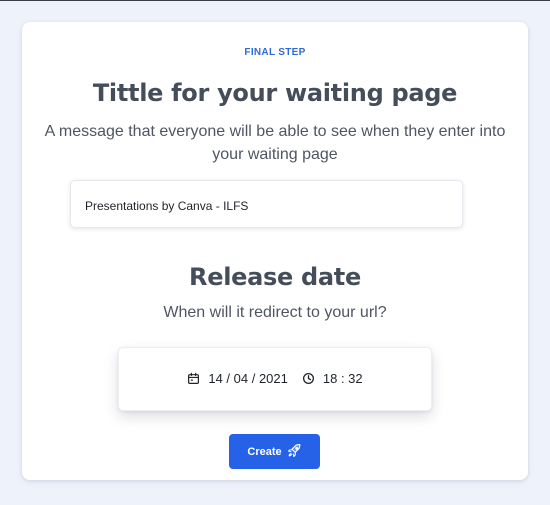 This screenshot has height=505, width=550. Describe the element at coordinates (193, 378) in the screenshot. I see `calendar-icon` at that location.